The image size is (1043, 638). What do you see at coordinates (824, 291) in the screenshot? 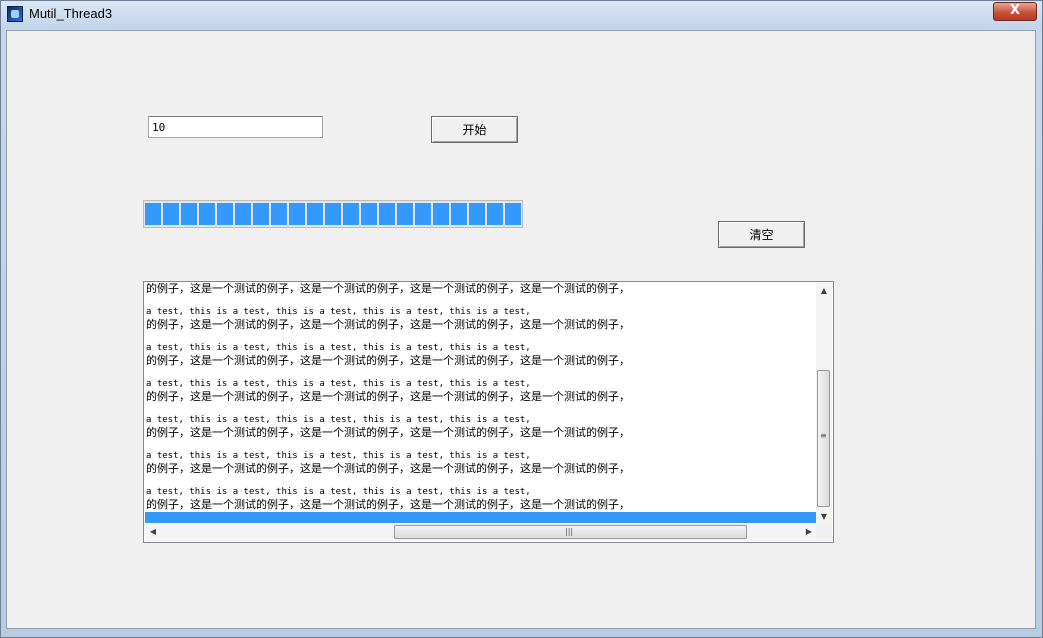
I see `scroll-up-icon: ▲` at bounding box center [824, 291].